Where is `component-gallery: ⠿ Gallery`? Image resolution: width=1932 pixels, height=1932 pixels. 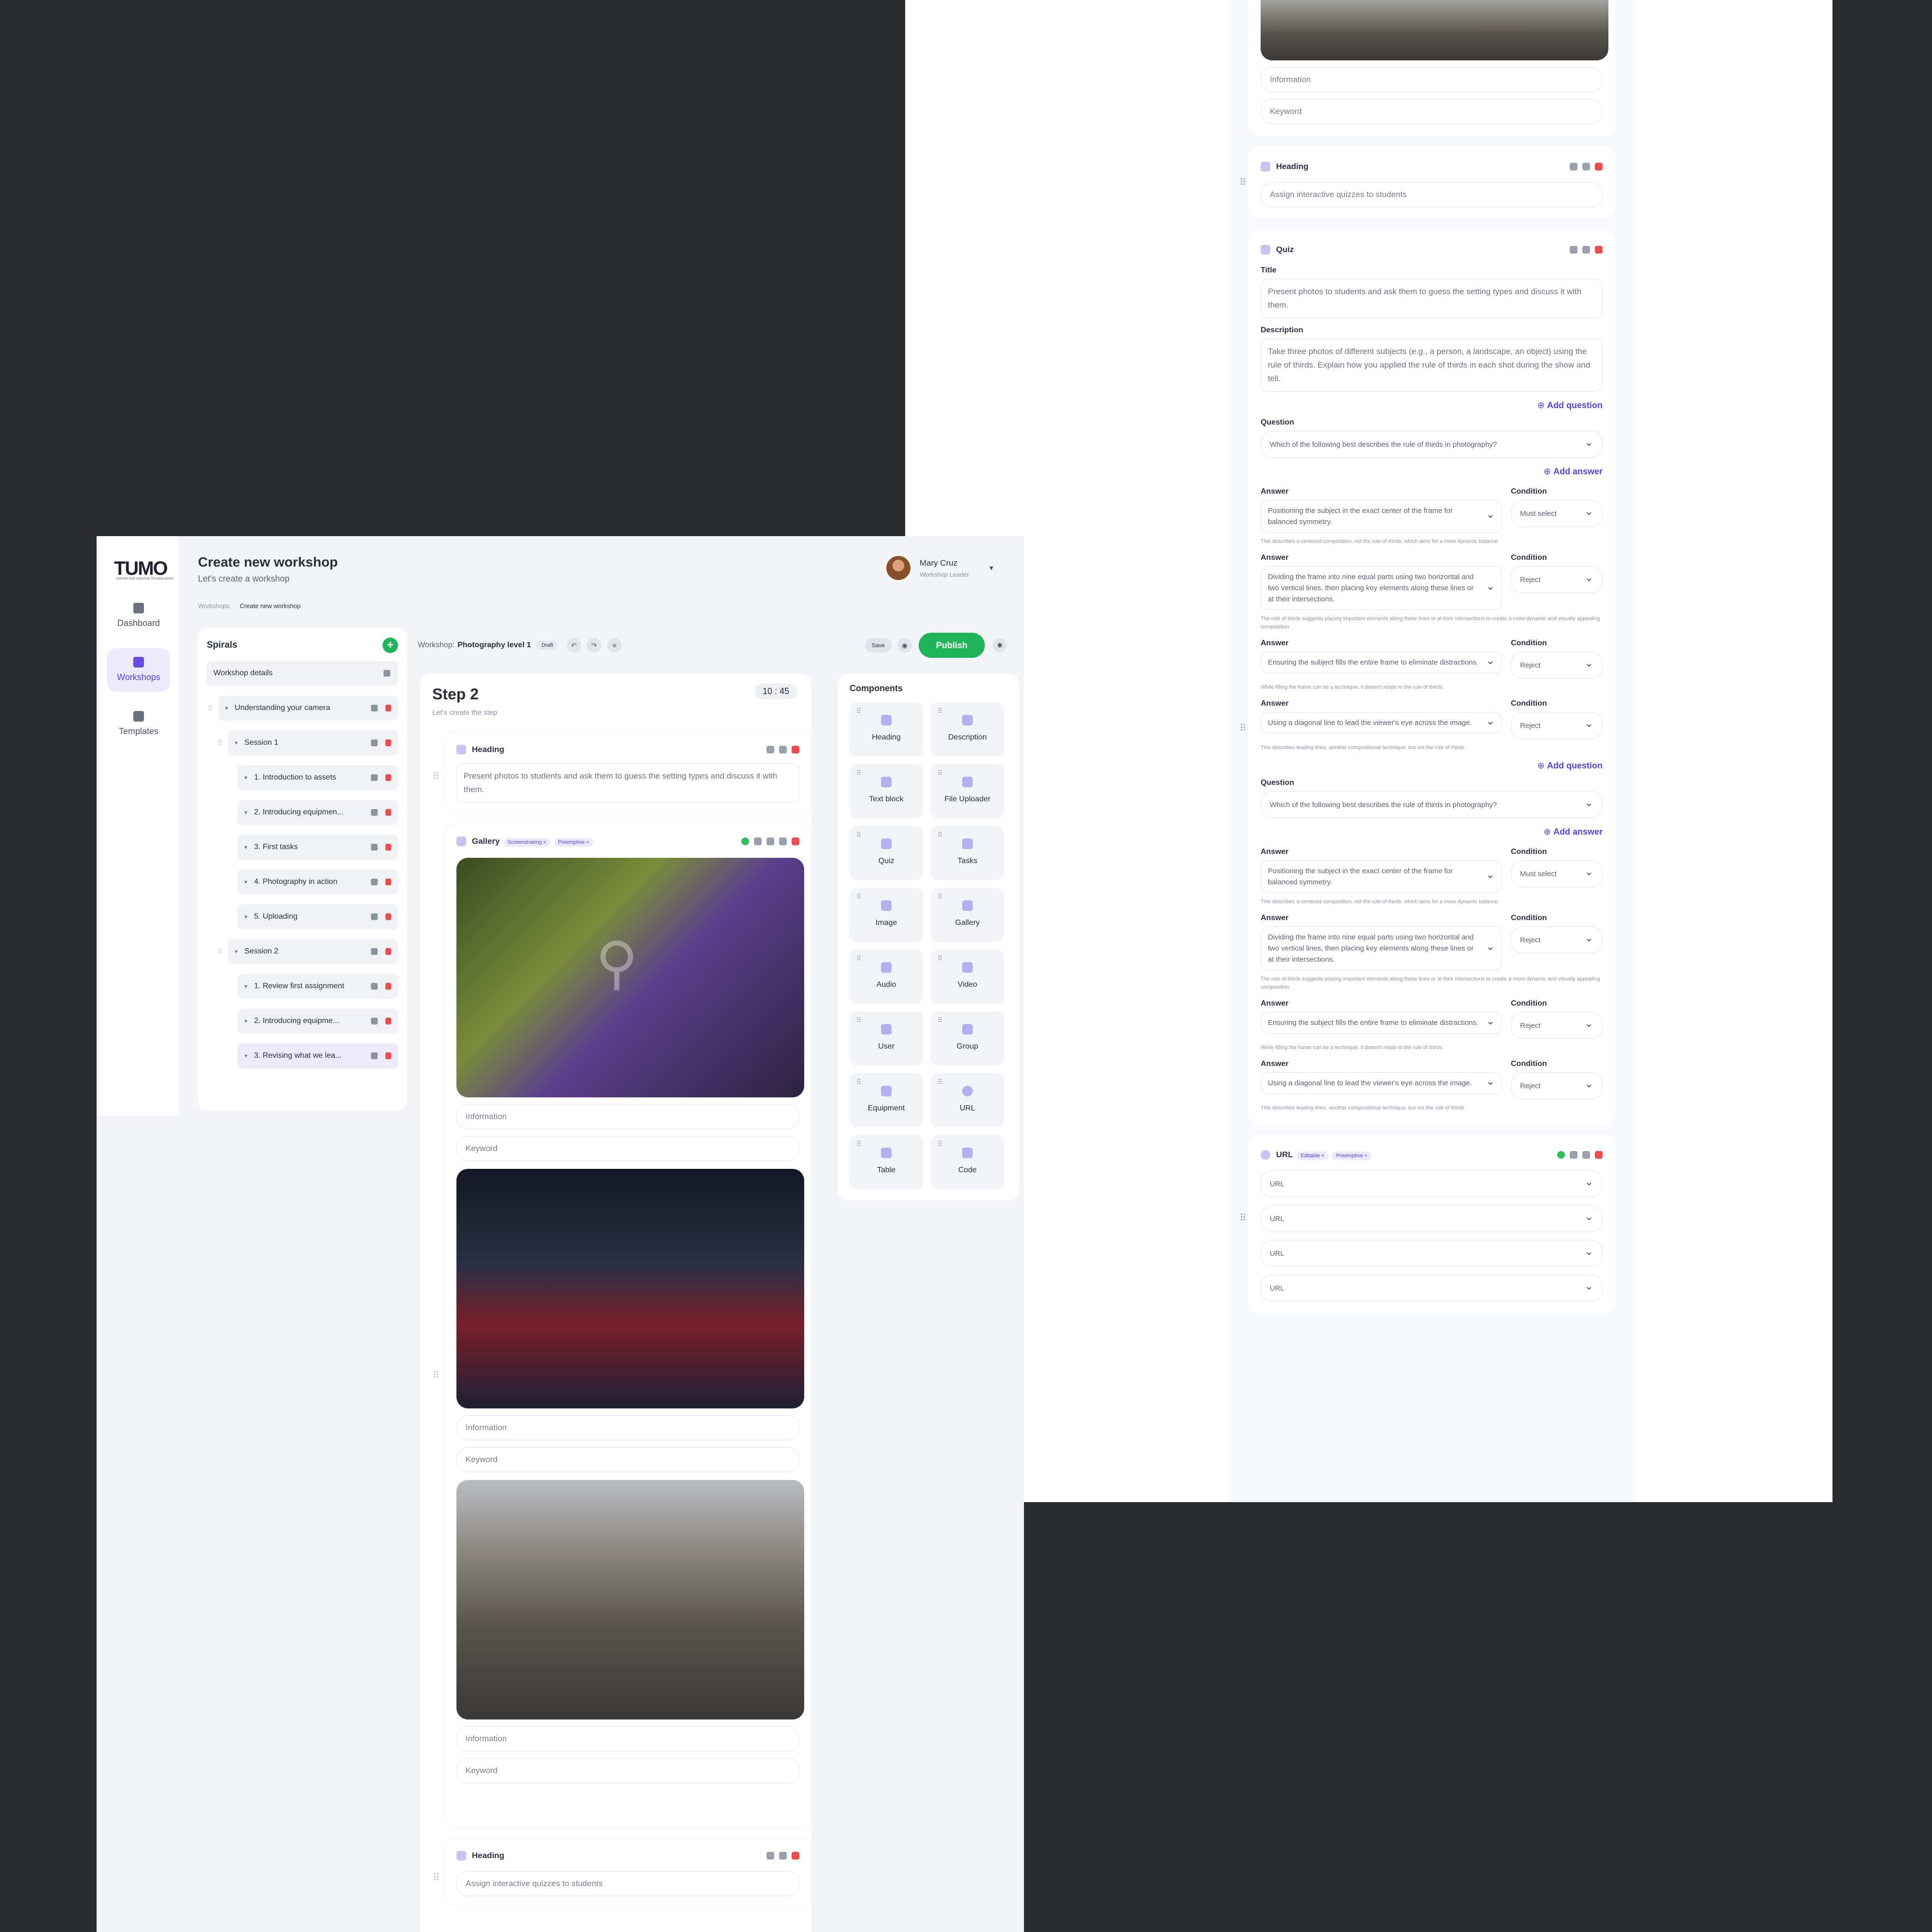
component-gallery: ⠿ Gallery is located at coordinates (967, 915).